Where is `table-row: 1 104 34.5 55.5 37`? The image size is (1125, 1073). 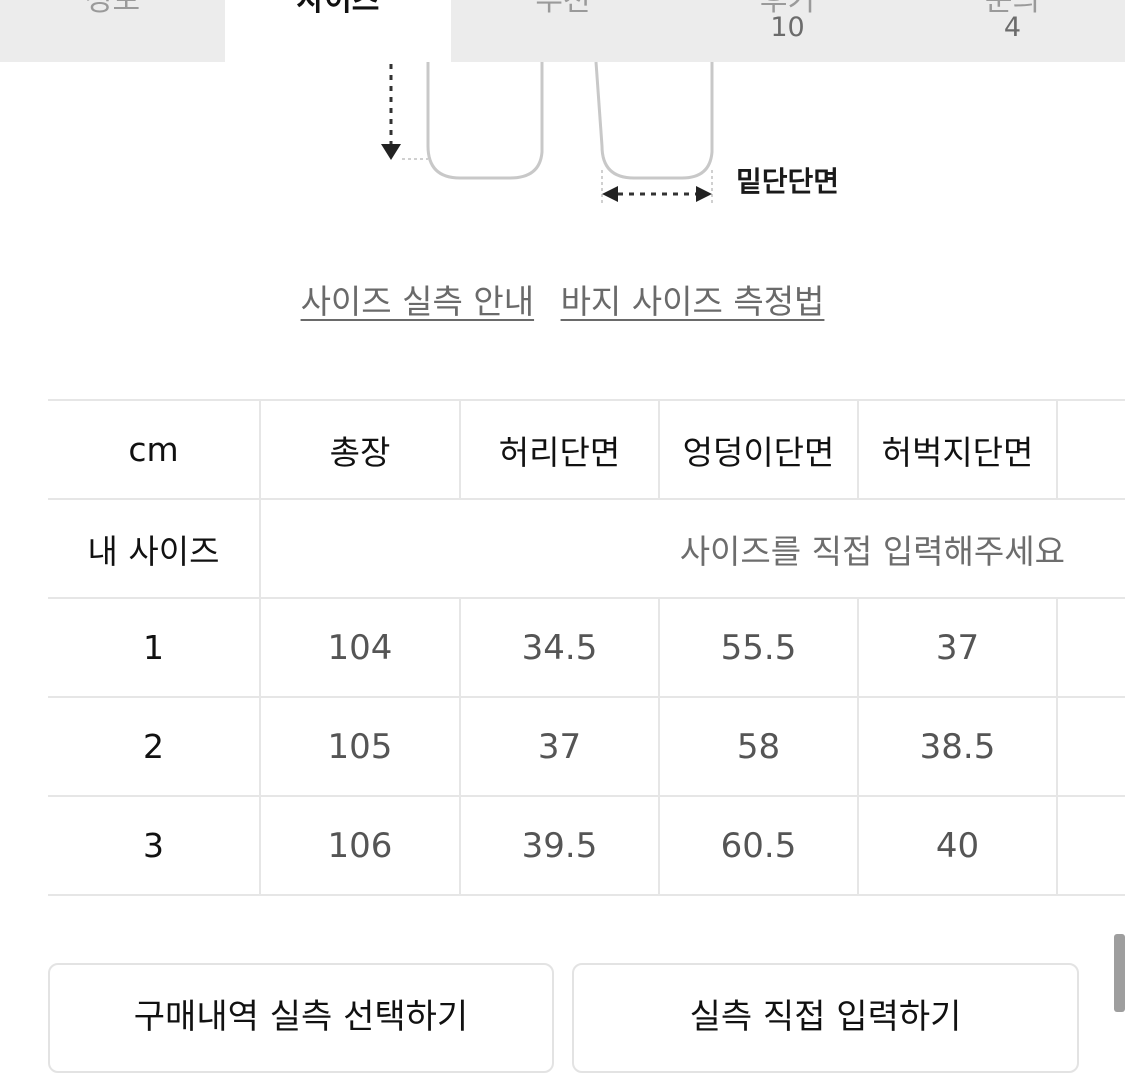
table-row: 1 104 34.5 55.5 37 is located at coordinates (586, 647).